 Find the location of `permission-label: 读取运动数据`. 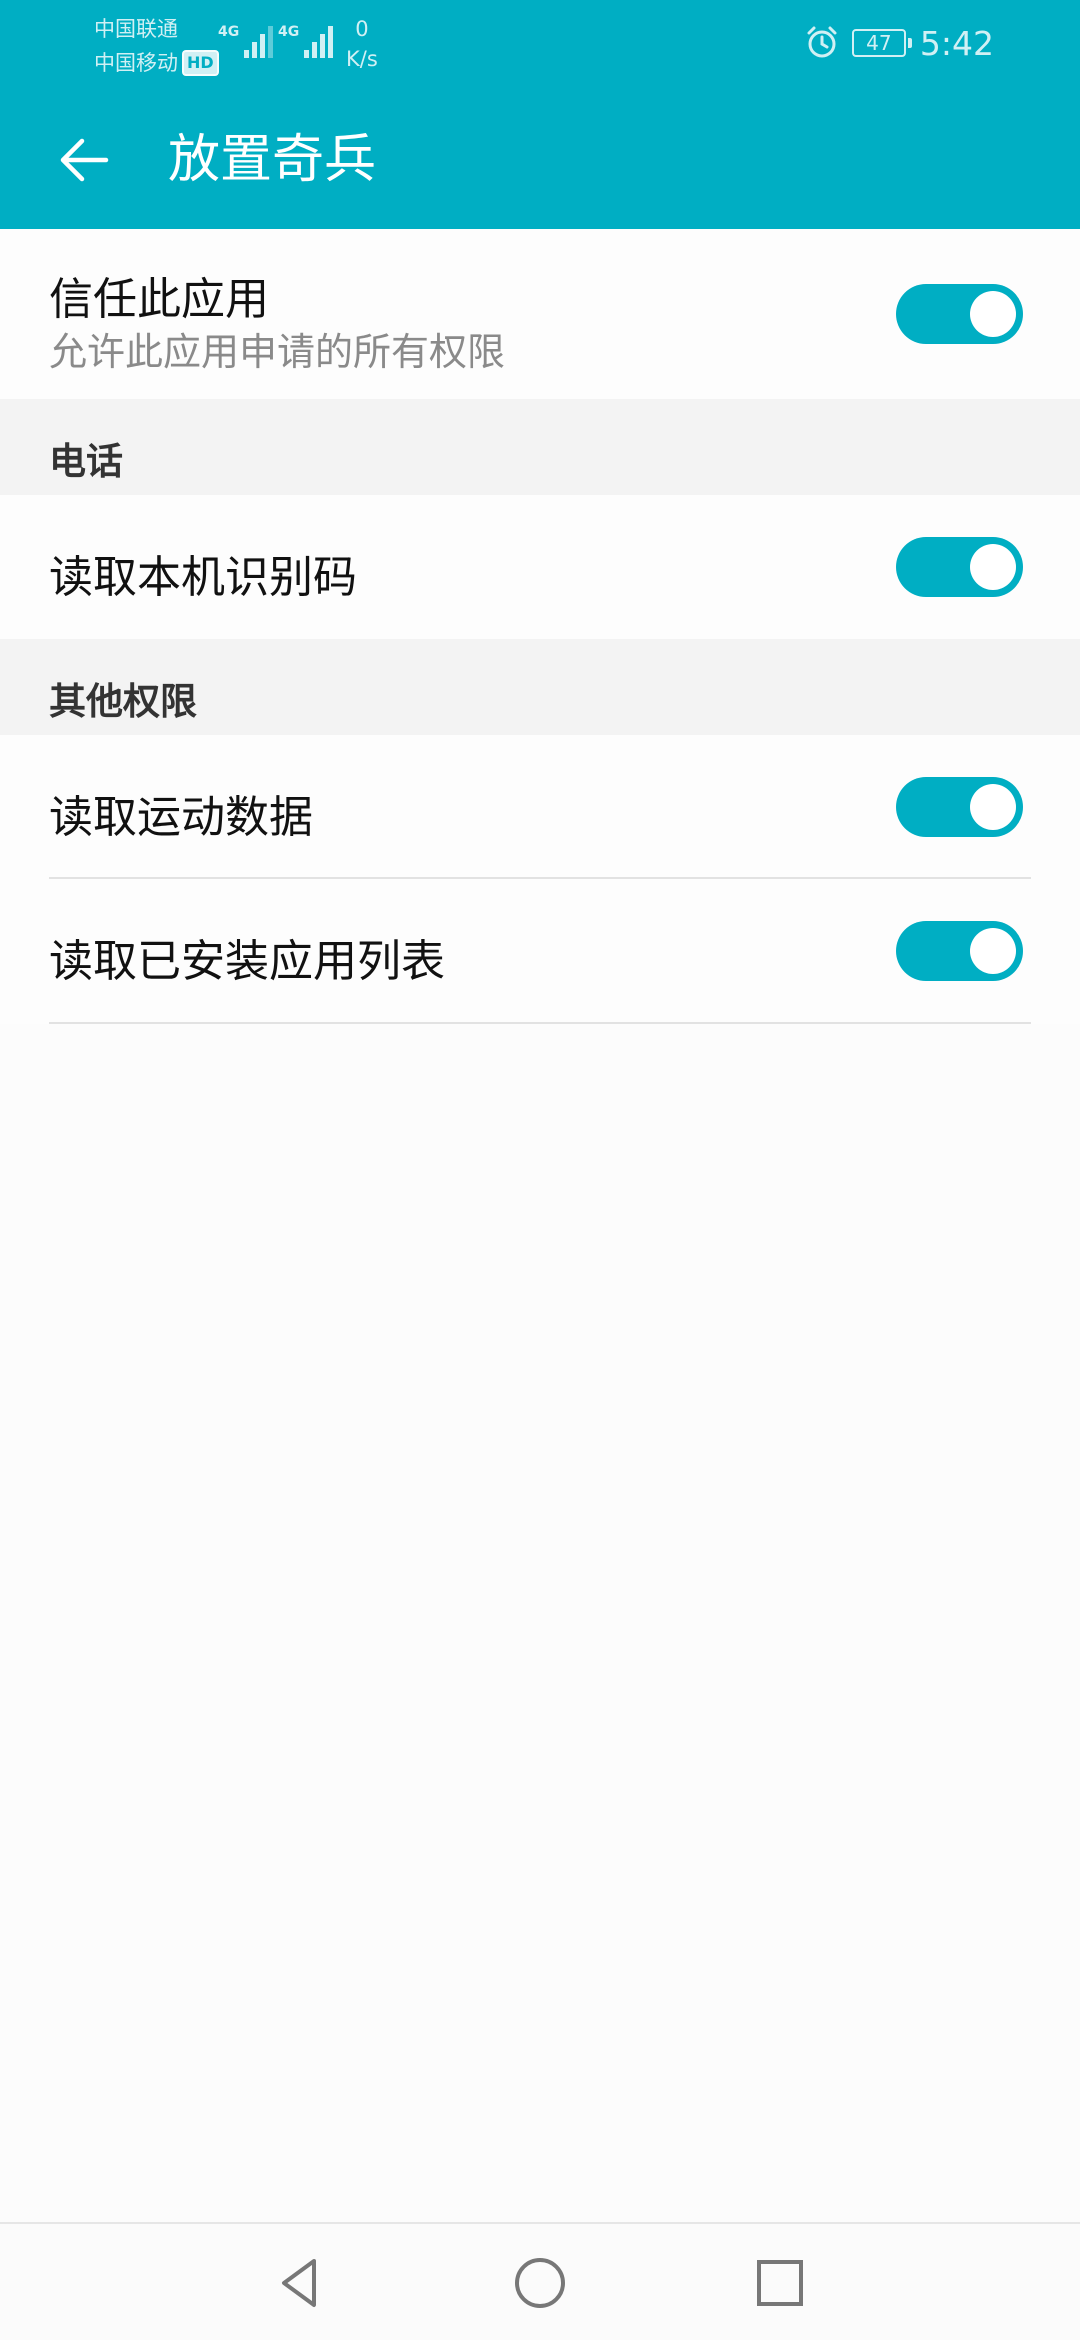

permission-label: 读取运动数据 is located at coordinates (181, 817).